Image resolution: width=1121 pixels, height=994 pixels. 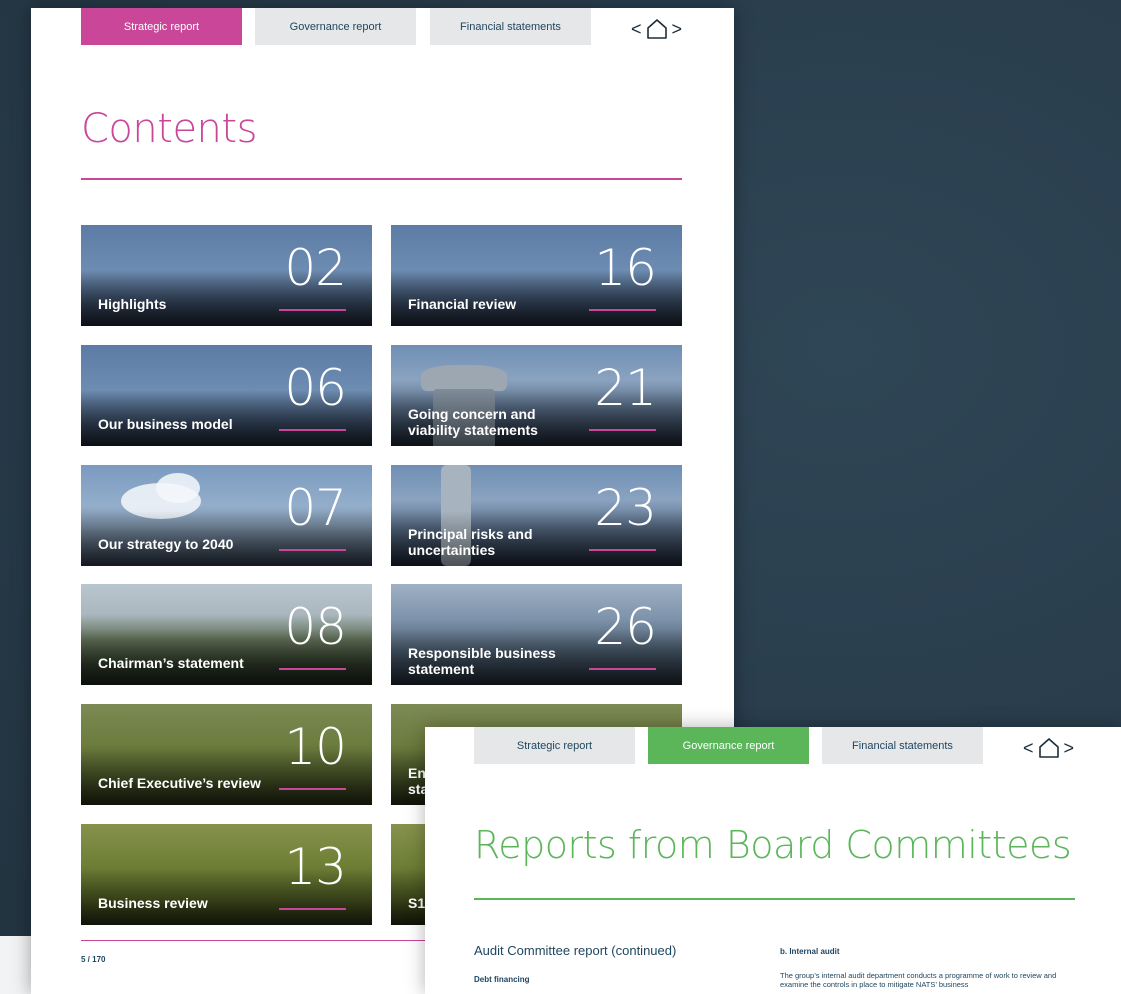 What do you see at coordinates (536, 275) in the screenshot?
I see `contents-tile-financial-review: 16 Financial review` at bounding box center [536, 275].